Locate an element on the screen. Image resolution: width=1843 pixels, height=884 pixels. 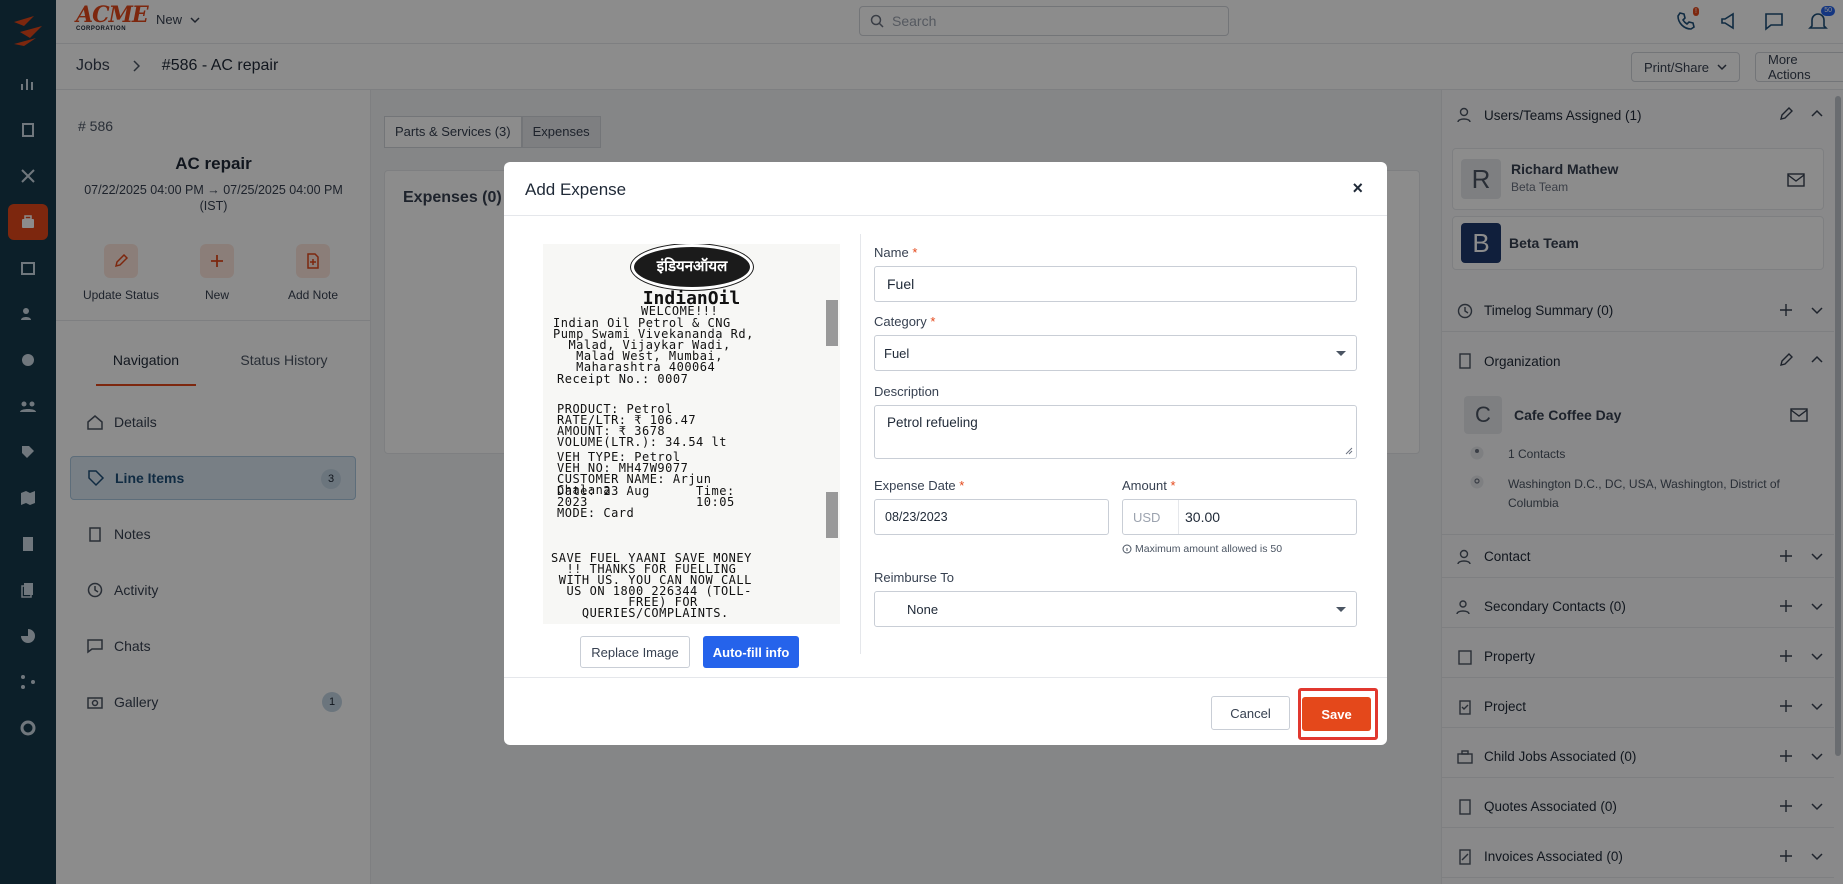
cancel-button: Cancel is located at coordinates (1250, 713).